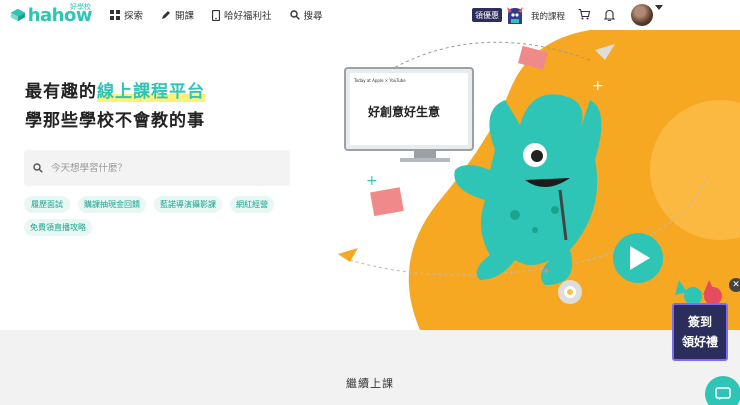 The image size is (740, 405). What do you see at coordinates (609, 15) in the screenshot?
I see `bell-icon` at bounding box center [609, 15].